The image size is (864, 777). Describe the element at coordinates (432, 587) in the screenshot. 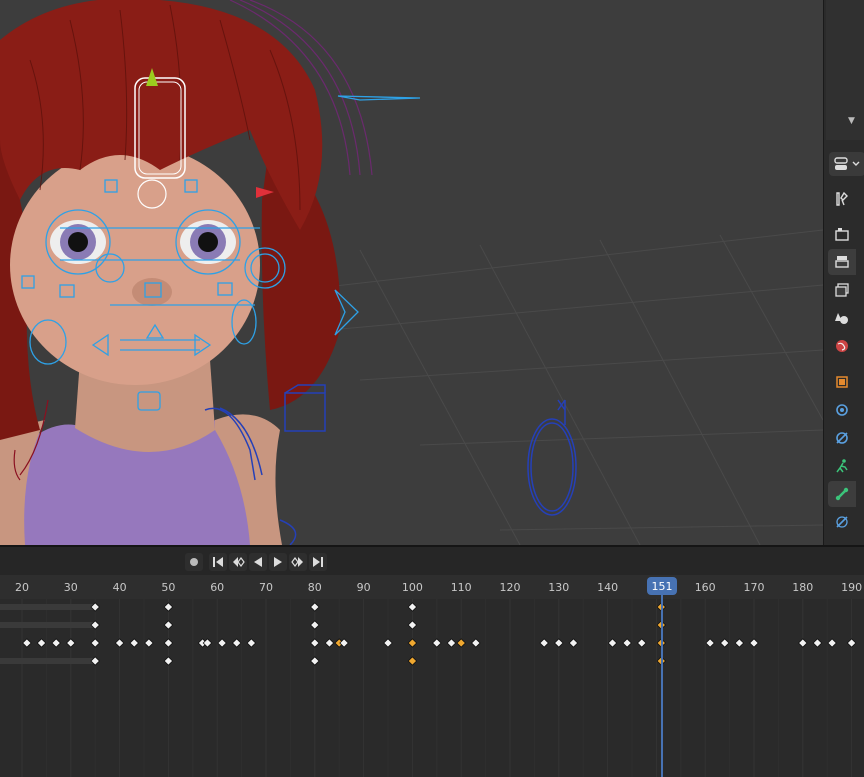

I see `frame-ruler` at that location.